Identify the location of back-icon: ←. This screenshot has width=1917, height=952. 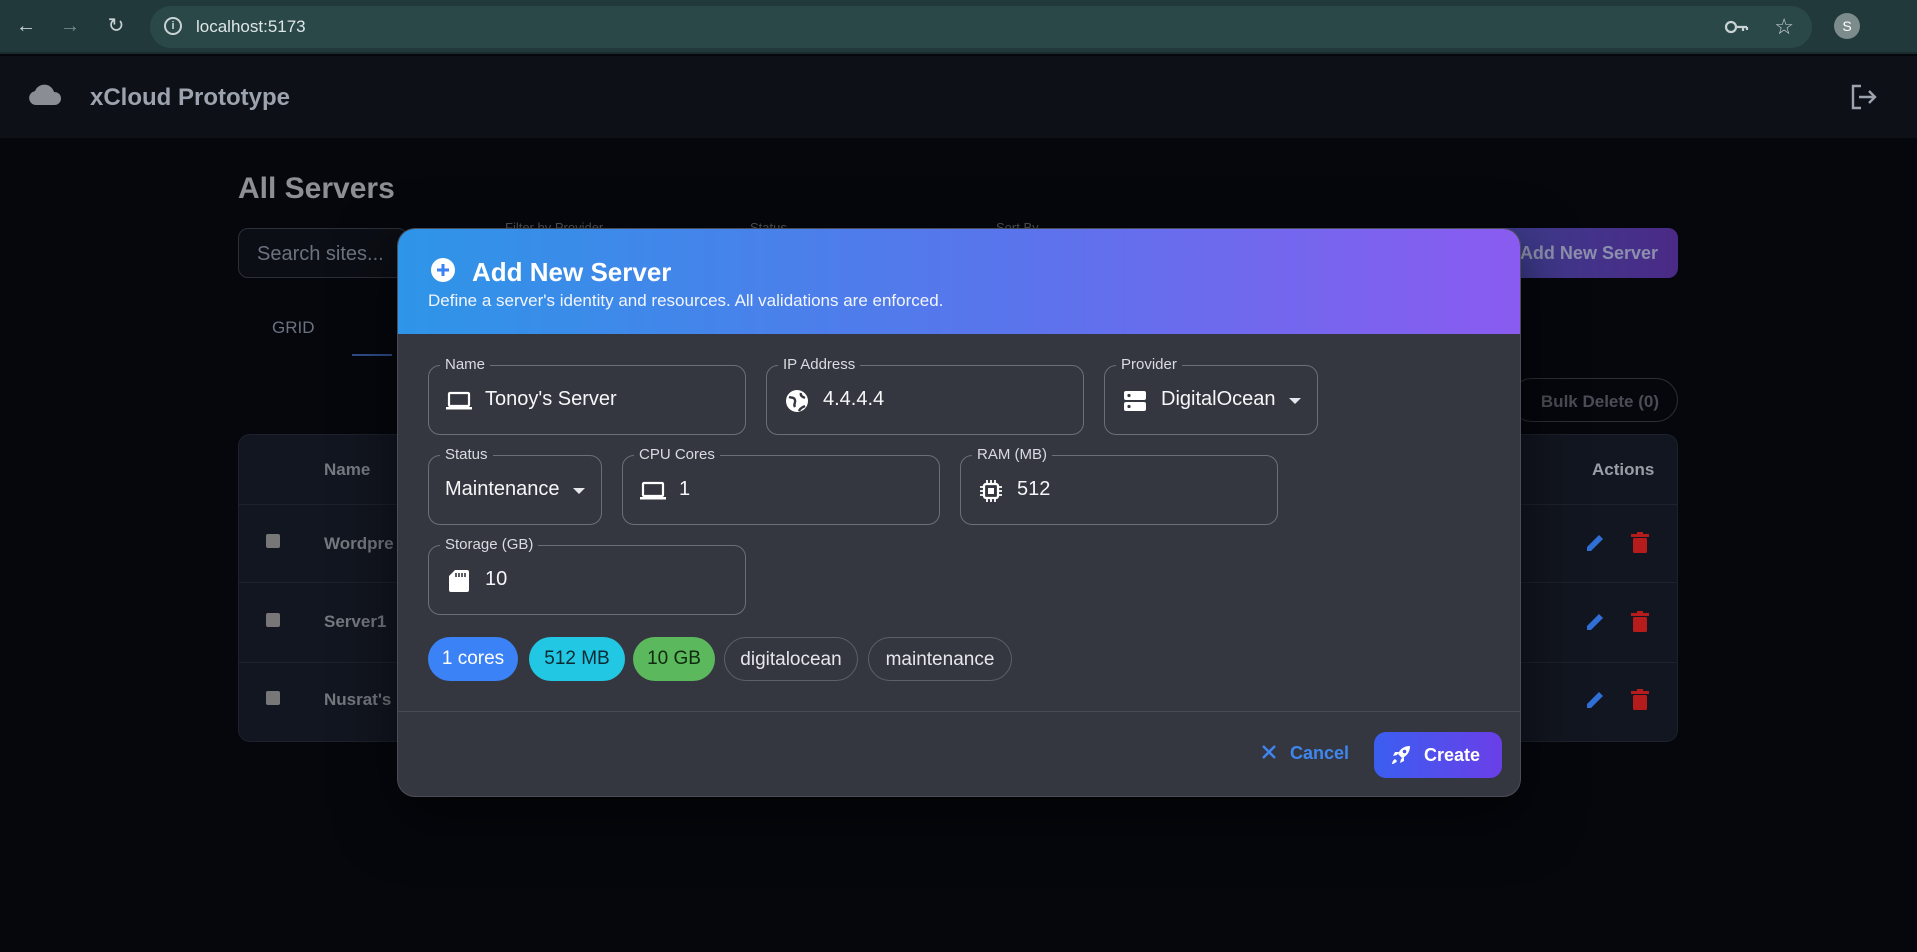
(26, 26).